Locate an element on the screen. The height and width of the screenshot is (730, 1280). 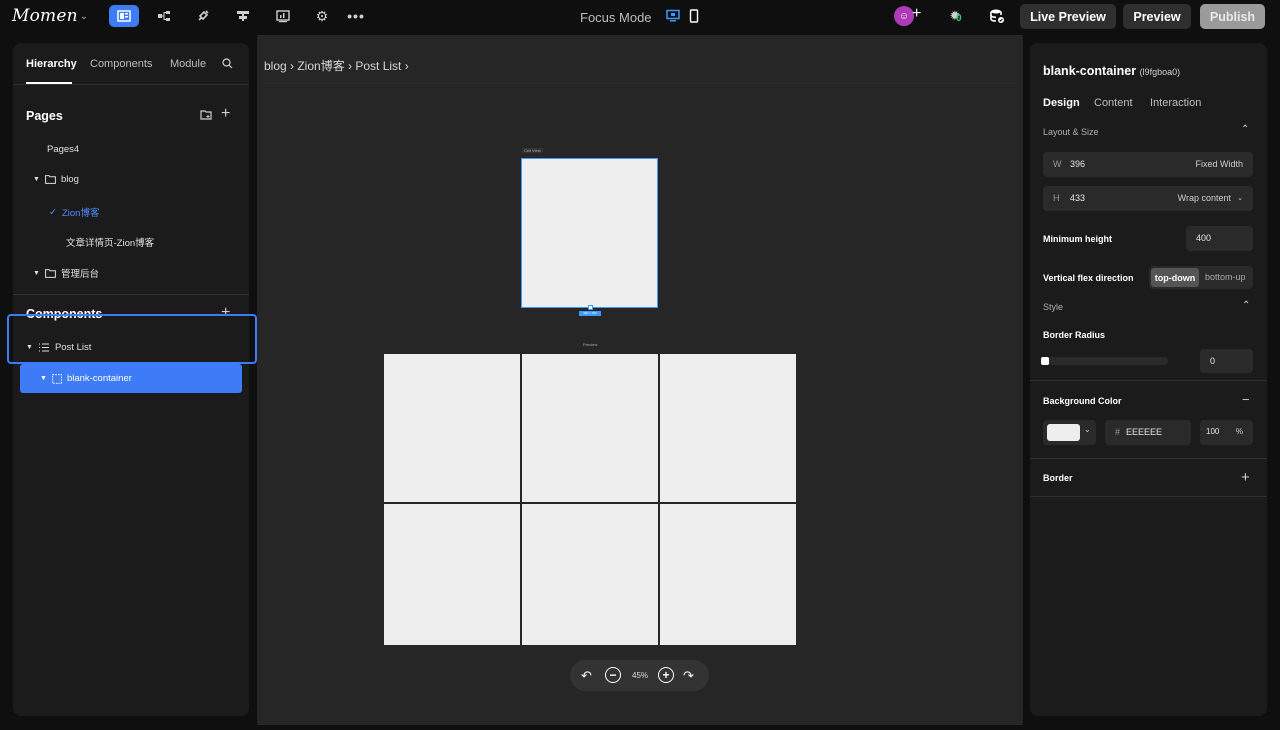
collapse-style-icon: ⌃ is located at coordinates (1246, 305).